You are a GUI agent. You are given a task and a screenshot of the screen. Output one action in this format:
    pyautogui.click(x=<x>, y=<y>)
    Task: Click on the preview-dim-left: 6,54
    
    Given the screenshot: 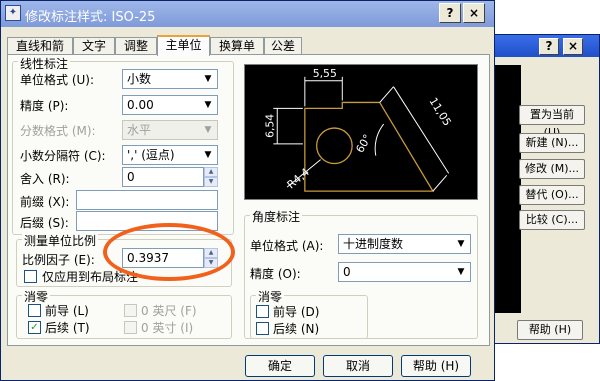 What is the action you would take?
    pyautogui.click(x=269, y=126)
    